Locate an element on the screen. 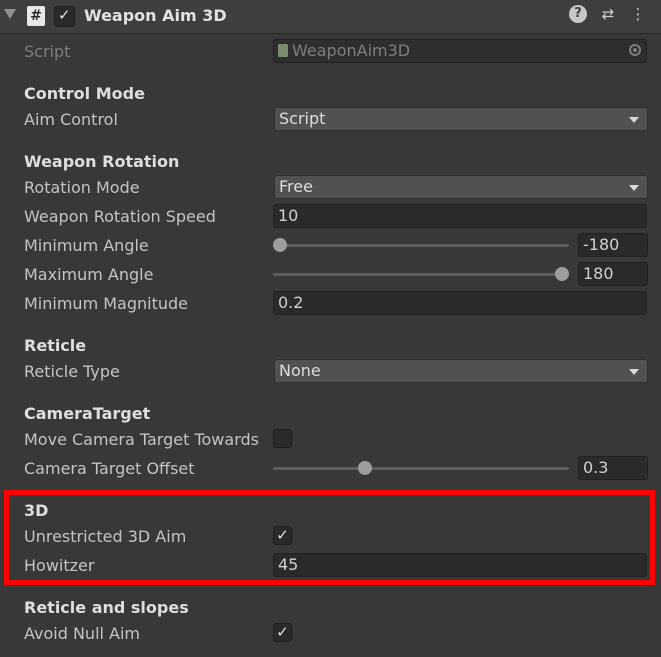 Image resolution: width=661 pixels, height=657 pixels. maximum-angle-field: 180 is located at coordinates (613, 274).